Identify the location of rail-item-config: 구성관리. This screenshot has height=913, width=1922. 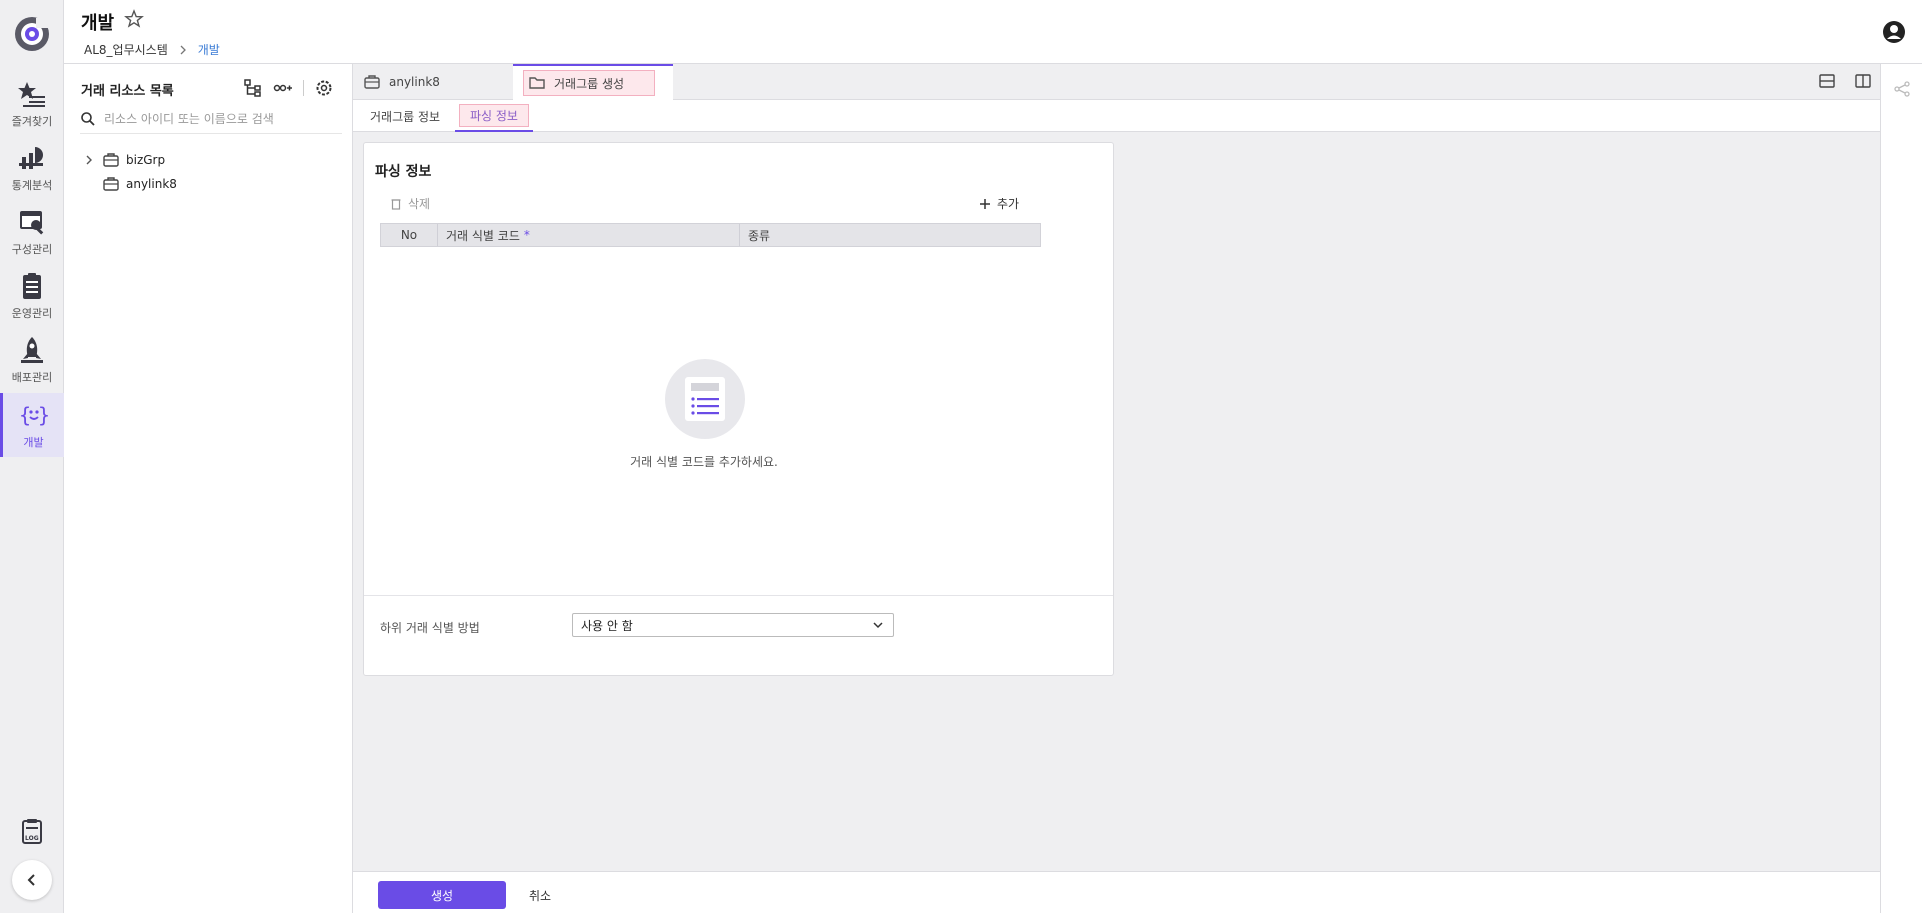
(32, 232).